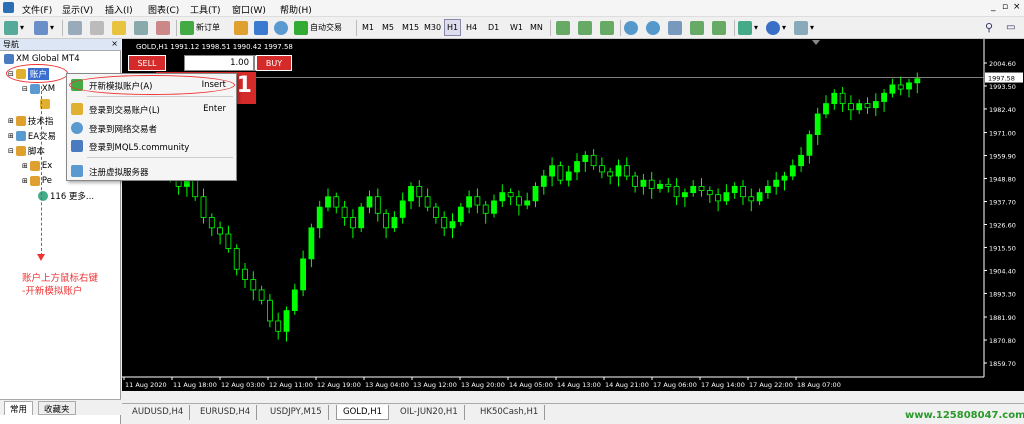  I want to click on bar-chart-button, so click(563, 27).